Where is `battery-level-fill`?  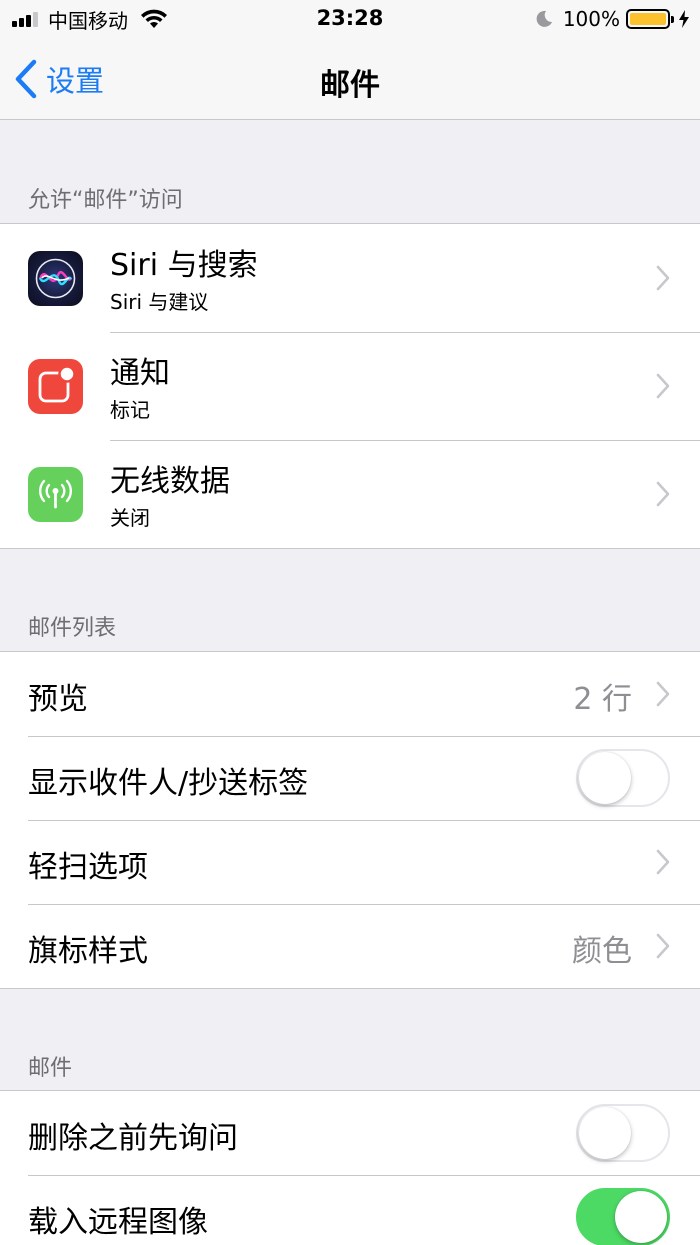 battery-level-fill is located at coordinates (648, 19).